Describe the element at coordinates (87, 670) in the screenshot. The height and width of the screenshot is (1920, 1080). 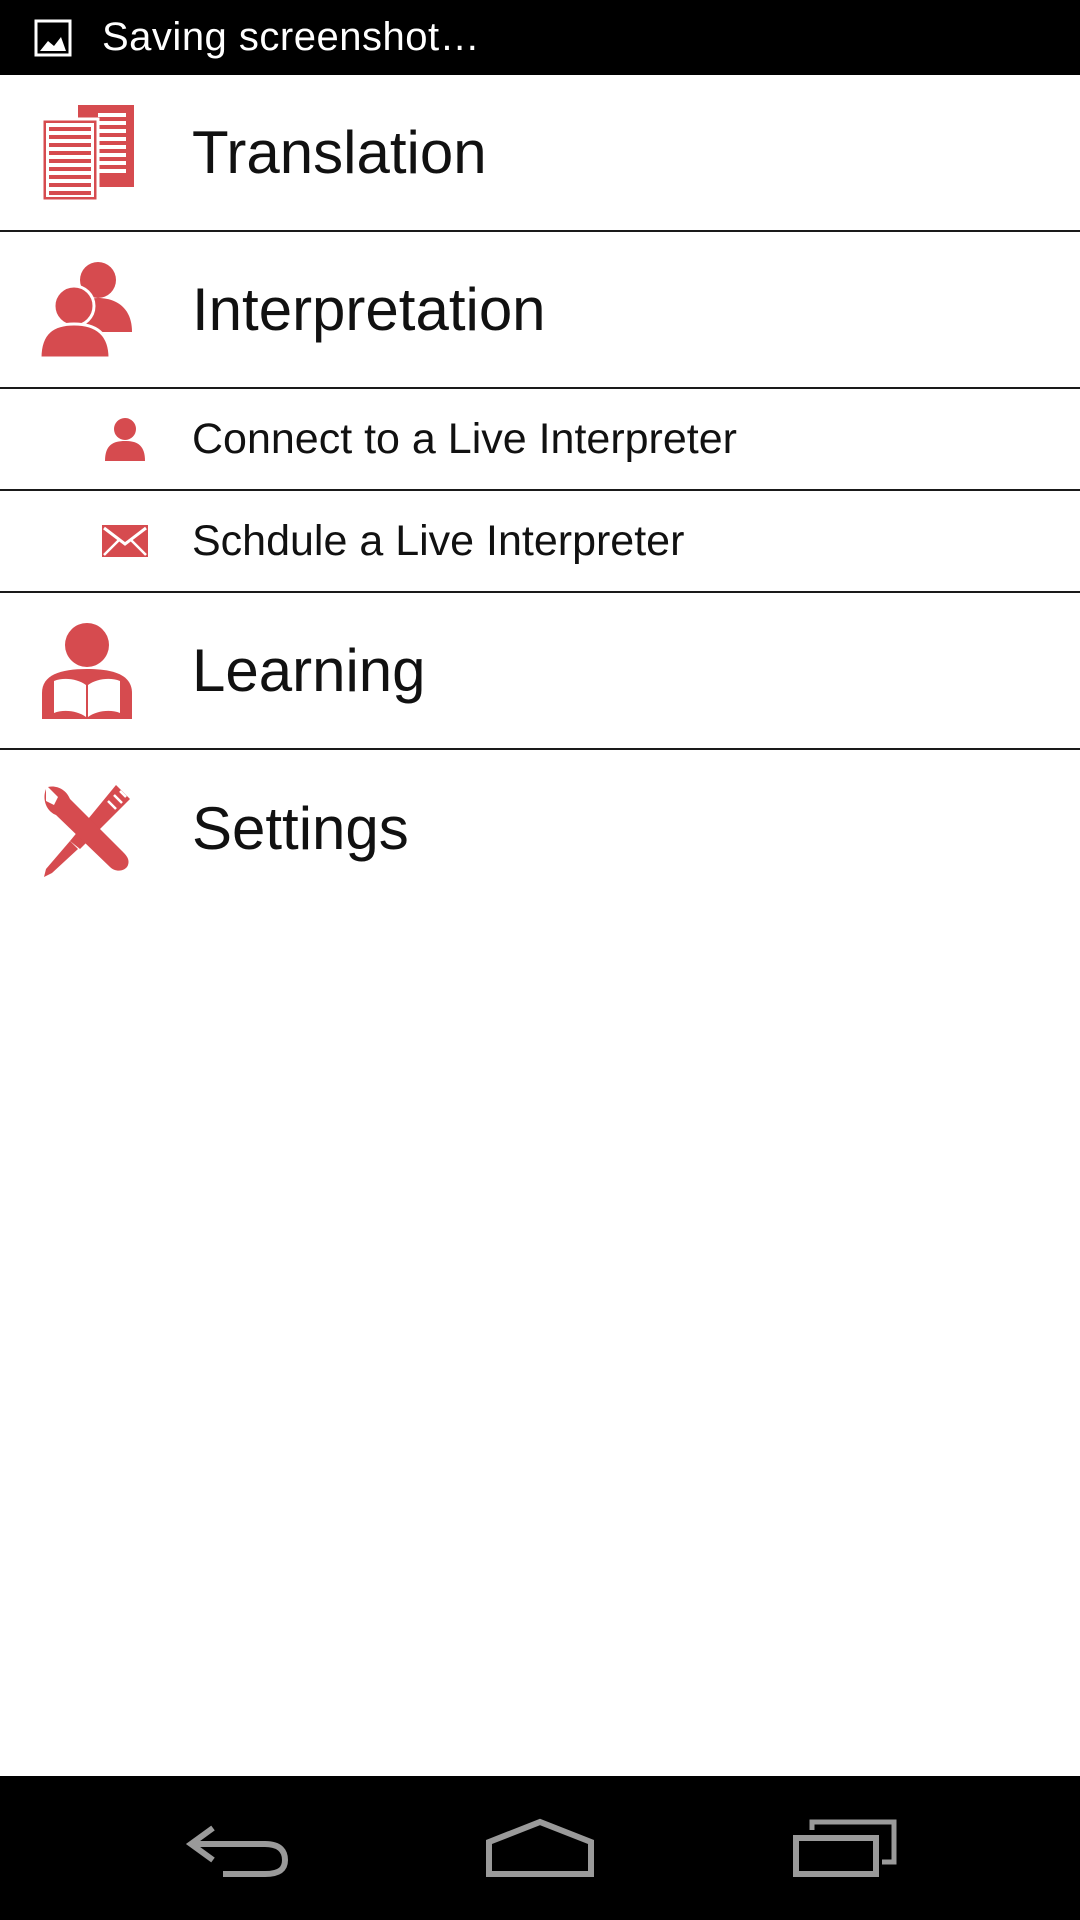
I see `reader-icon` at that location.